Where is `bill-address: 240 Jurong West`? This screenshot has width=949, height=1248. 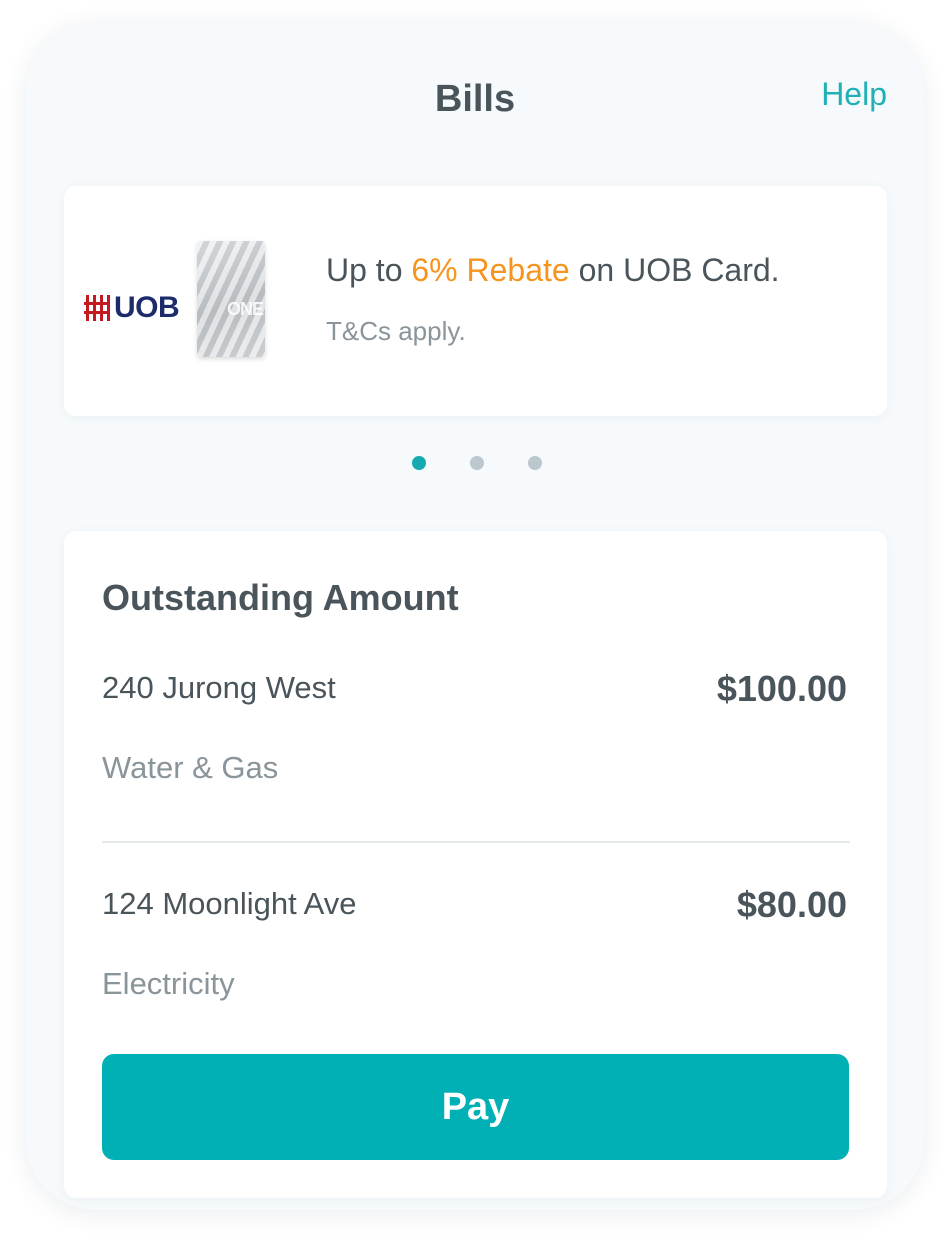 bill-address: 240 Jurong West is located at coordinates (219, 687).